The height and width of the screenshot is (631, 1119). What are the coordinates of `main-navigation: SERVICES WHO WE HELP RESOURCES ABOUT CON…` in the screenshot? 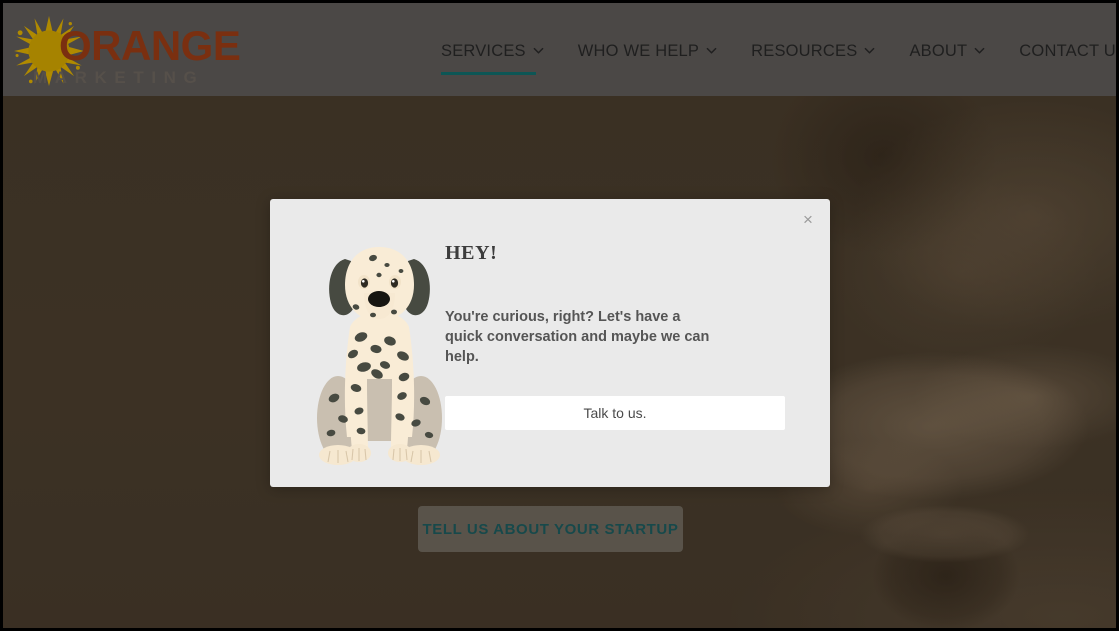 It's located at (778, 55).